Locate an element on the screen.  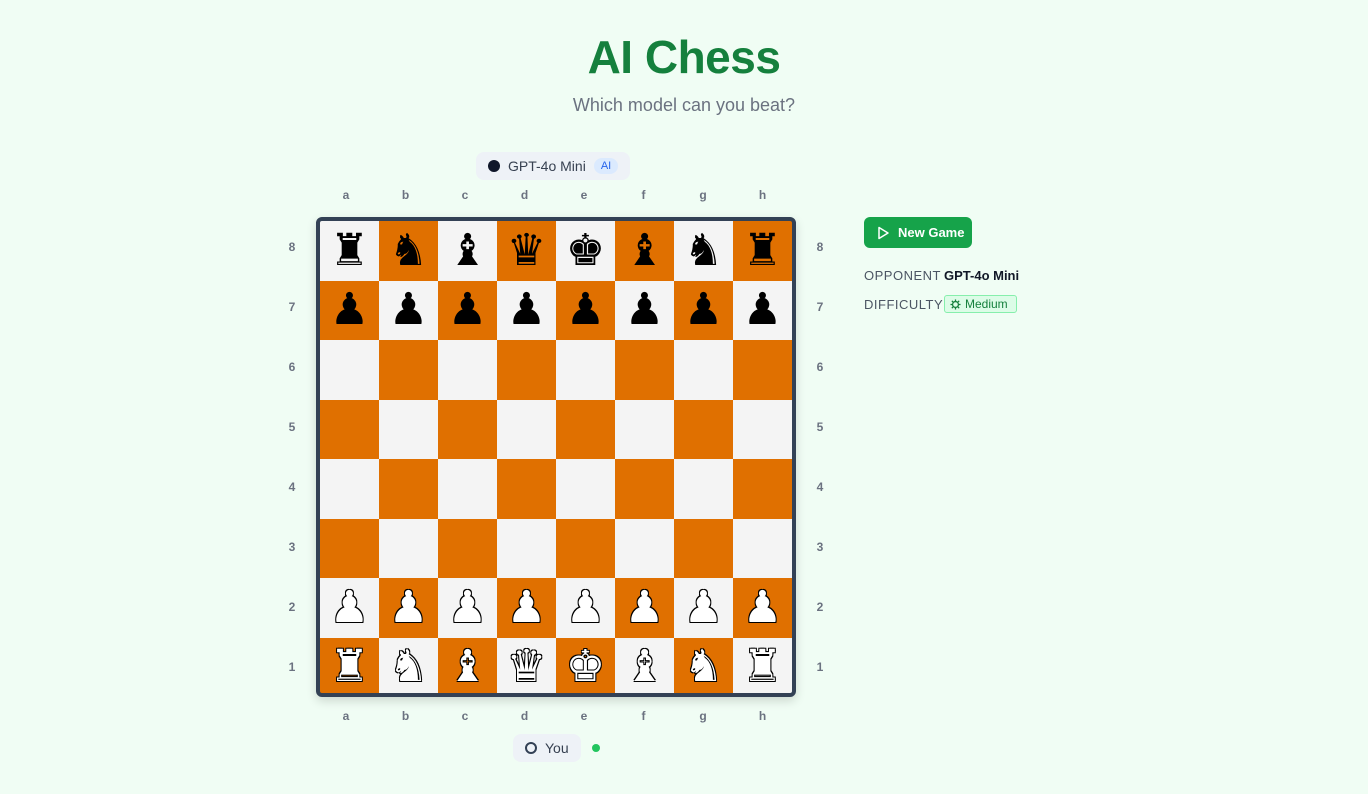
square-h7: ♟ is located at coordinates (762, 310).